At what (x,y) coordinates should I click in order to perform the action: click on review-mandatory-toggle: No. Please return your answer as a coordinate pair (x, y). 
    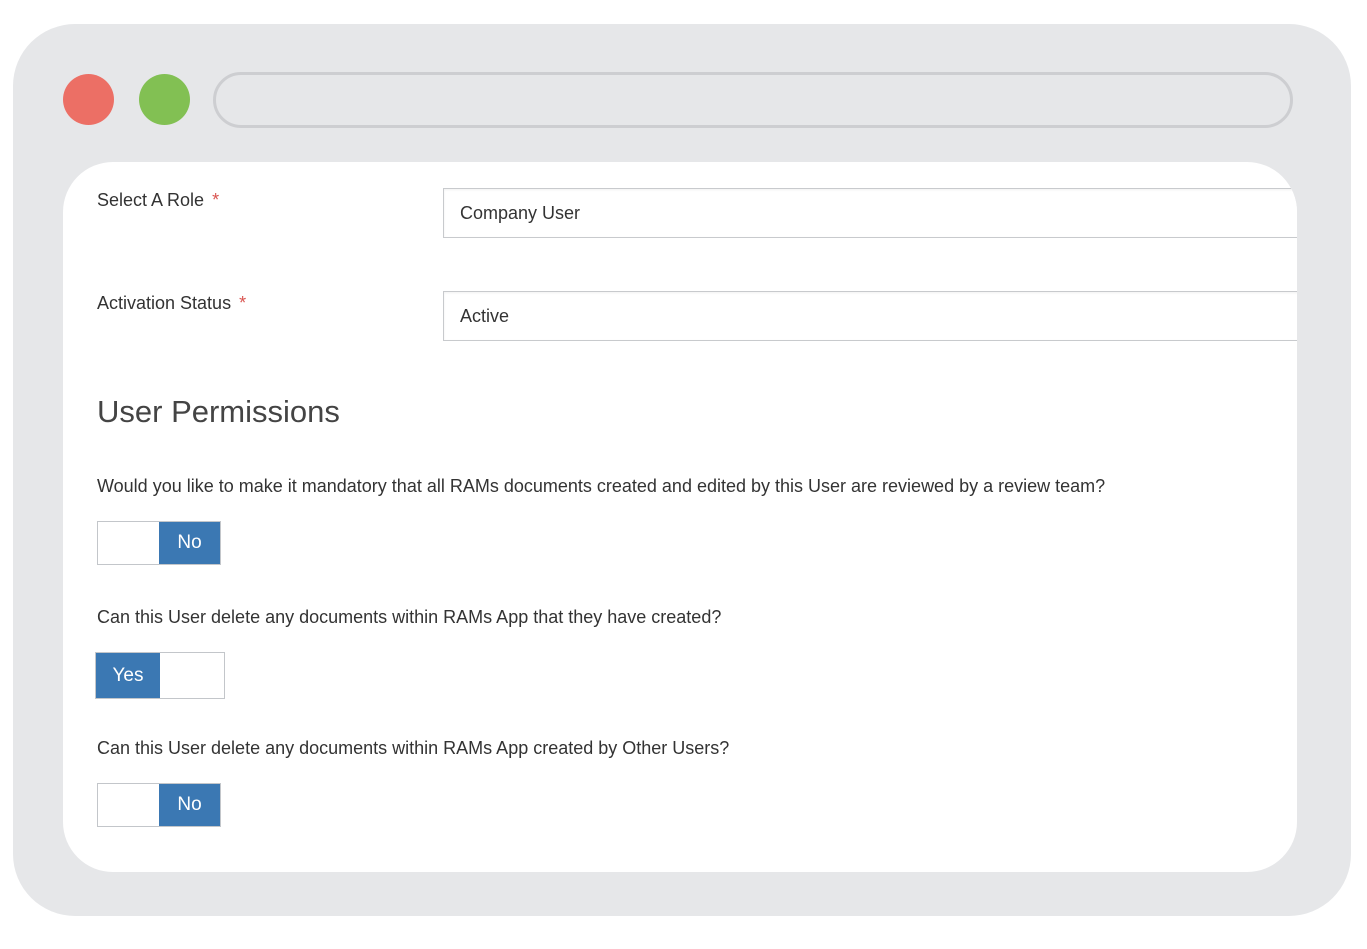
    Looking at the image, I should click on (159, 543).